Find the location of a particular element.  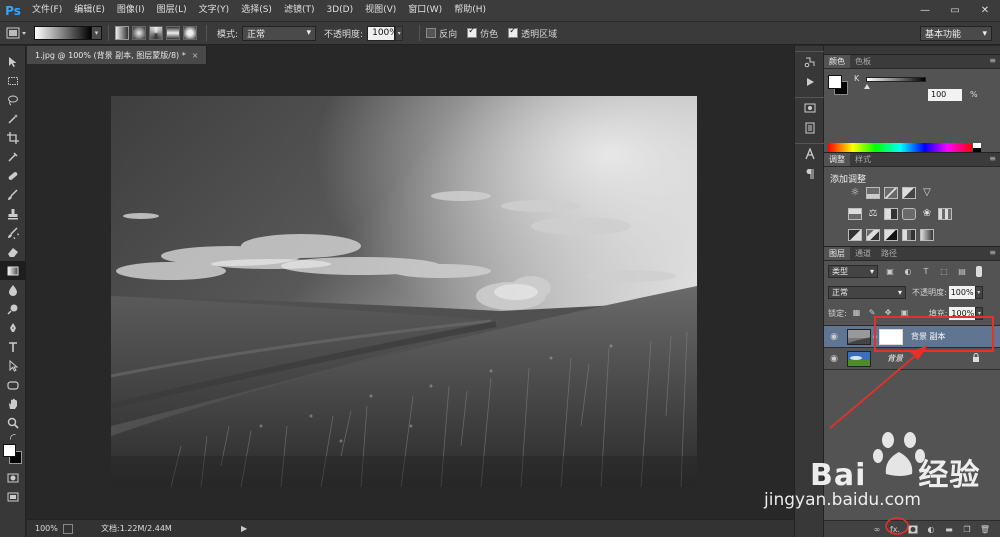

clone-stamp-tool is located at coordinates (13, 213).